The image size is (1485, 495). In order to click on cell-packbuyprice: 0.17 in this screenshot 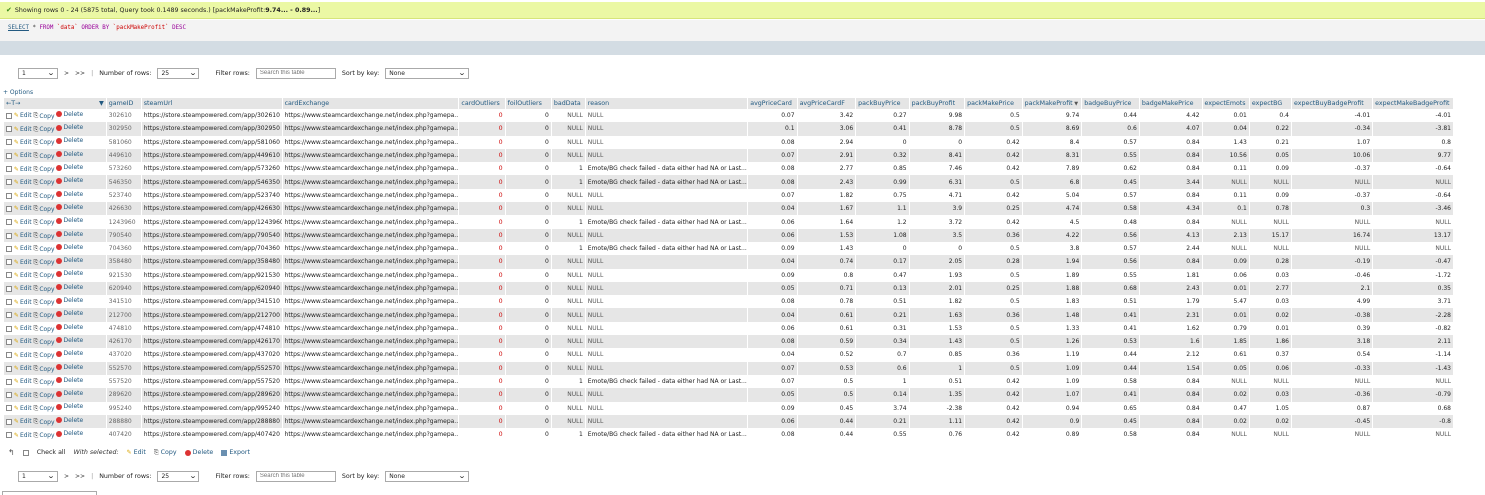, I will do `click(882, 262)`.